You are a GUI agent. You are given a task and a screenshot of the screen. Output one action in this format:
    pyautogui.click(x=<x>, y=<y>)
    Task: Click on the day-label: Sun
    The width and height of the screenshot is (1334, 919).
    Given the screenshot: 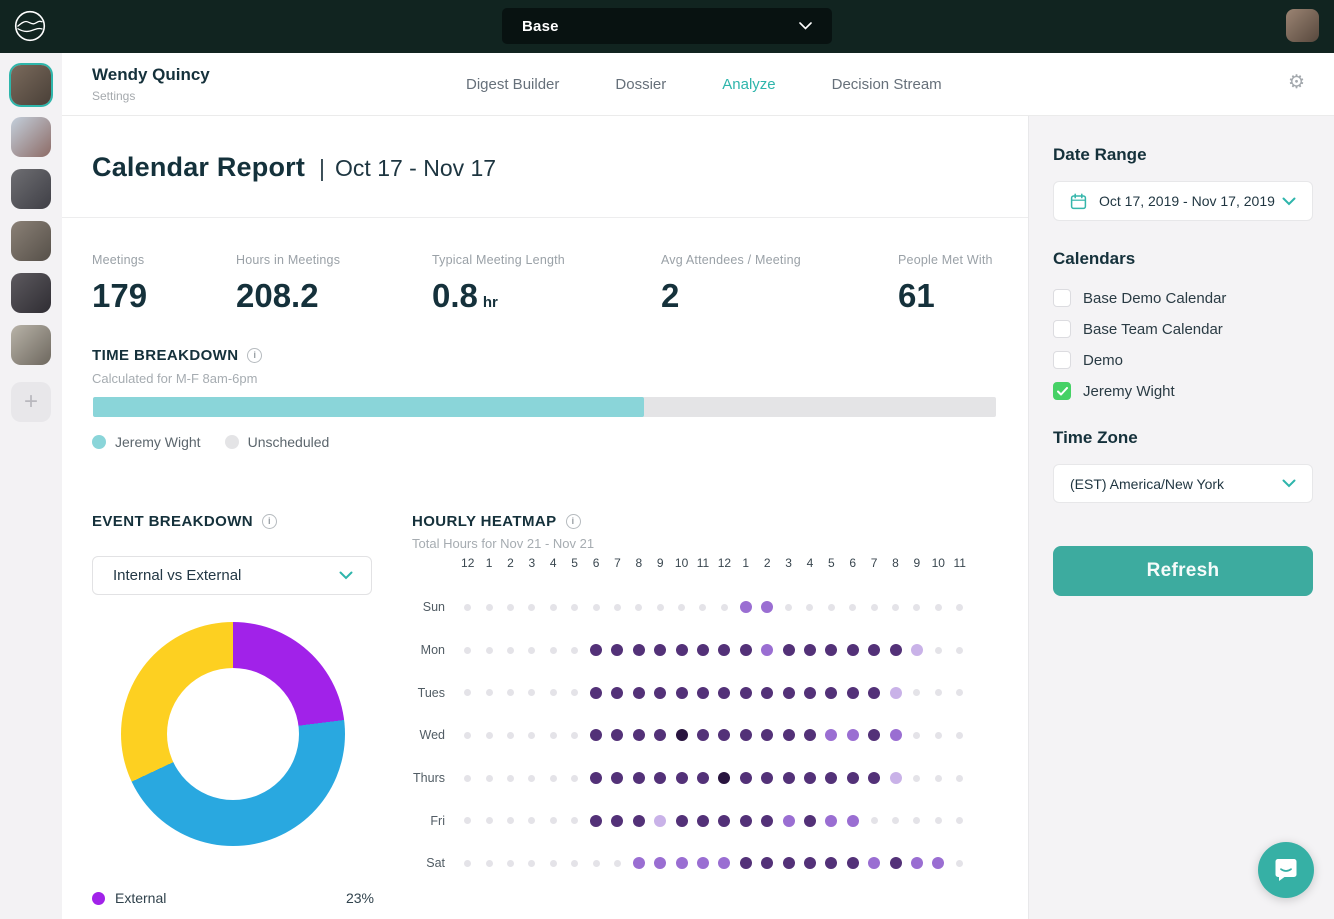 What is the action you would take?
    pyautogui.click(x=433, y=607)
    